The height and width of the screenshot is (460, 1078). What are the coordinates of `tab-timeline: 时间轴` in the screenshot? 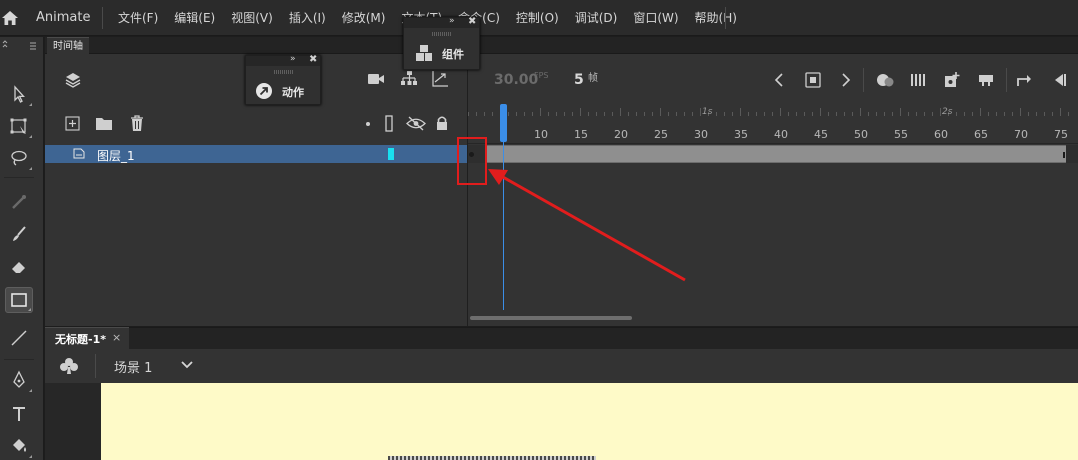 It's located at (68, 45).